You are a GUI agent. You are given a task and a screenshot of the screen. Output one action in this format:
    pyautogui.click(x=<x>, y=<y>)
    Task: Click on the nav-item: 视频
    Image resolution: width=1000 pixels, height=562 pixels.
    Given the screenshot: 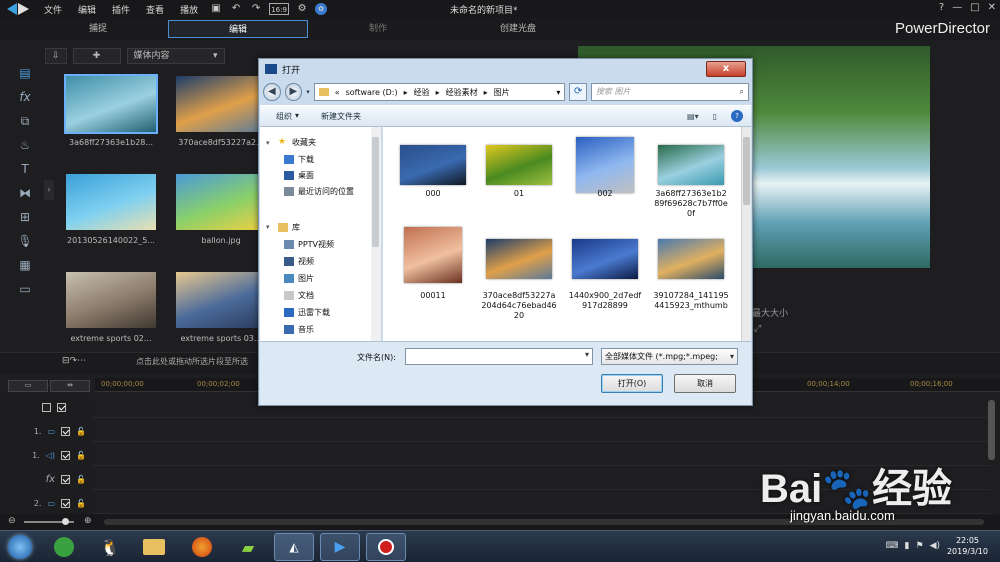 What is the action you would take?
    pyautogui.click(x=299, y=261)
    